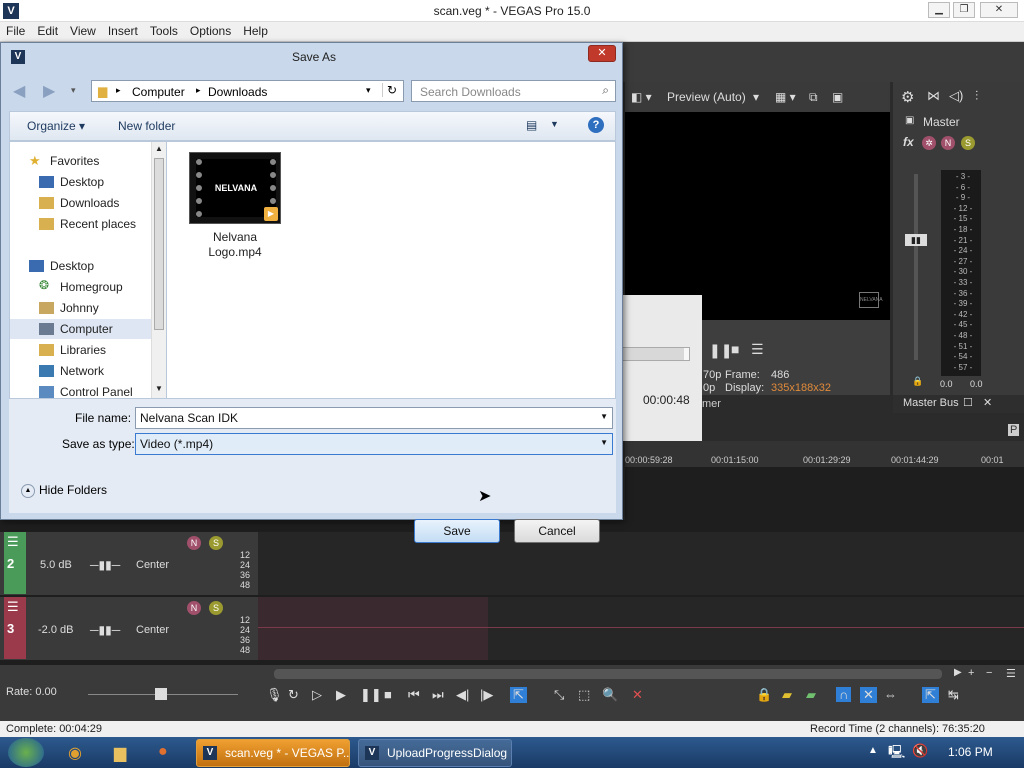 This screenshot has height=768, width=1024. Describe the element at coordinates (80, 350) in the screenshot. I see `nav-libraries: Libraries` at that location.